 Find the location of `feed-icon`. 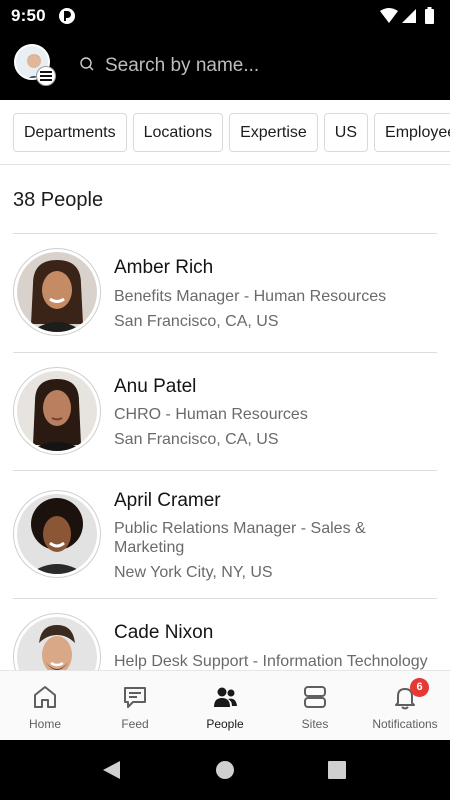

feed-icon is located at coordinates (135, 697).